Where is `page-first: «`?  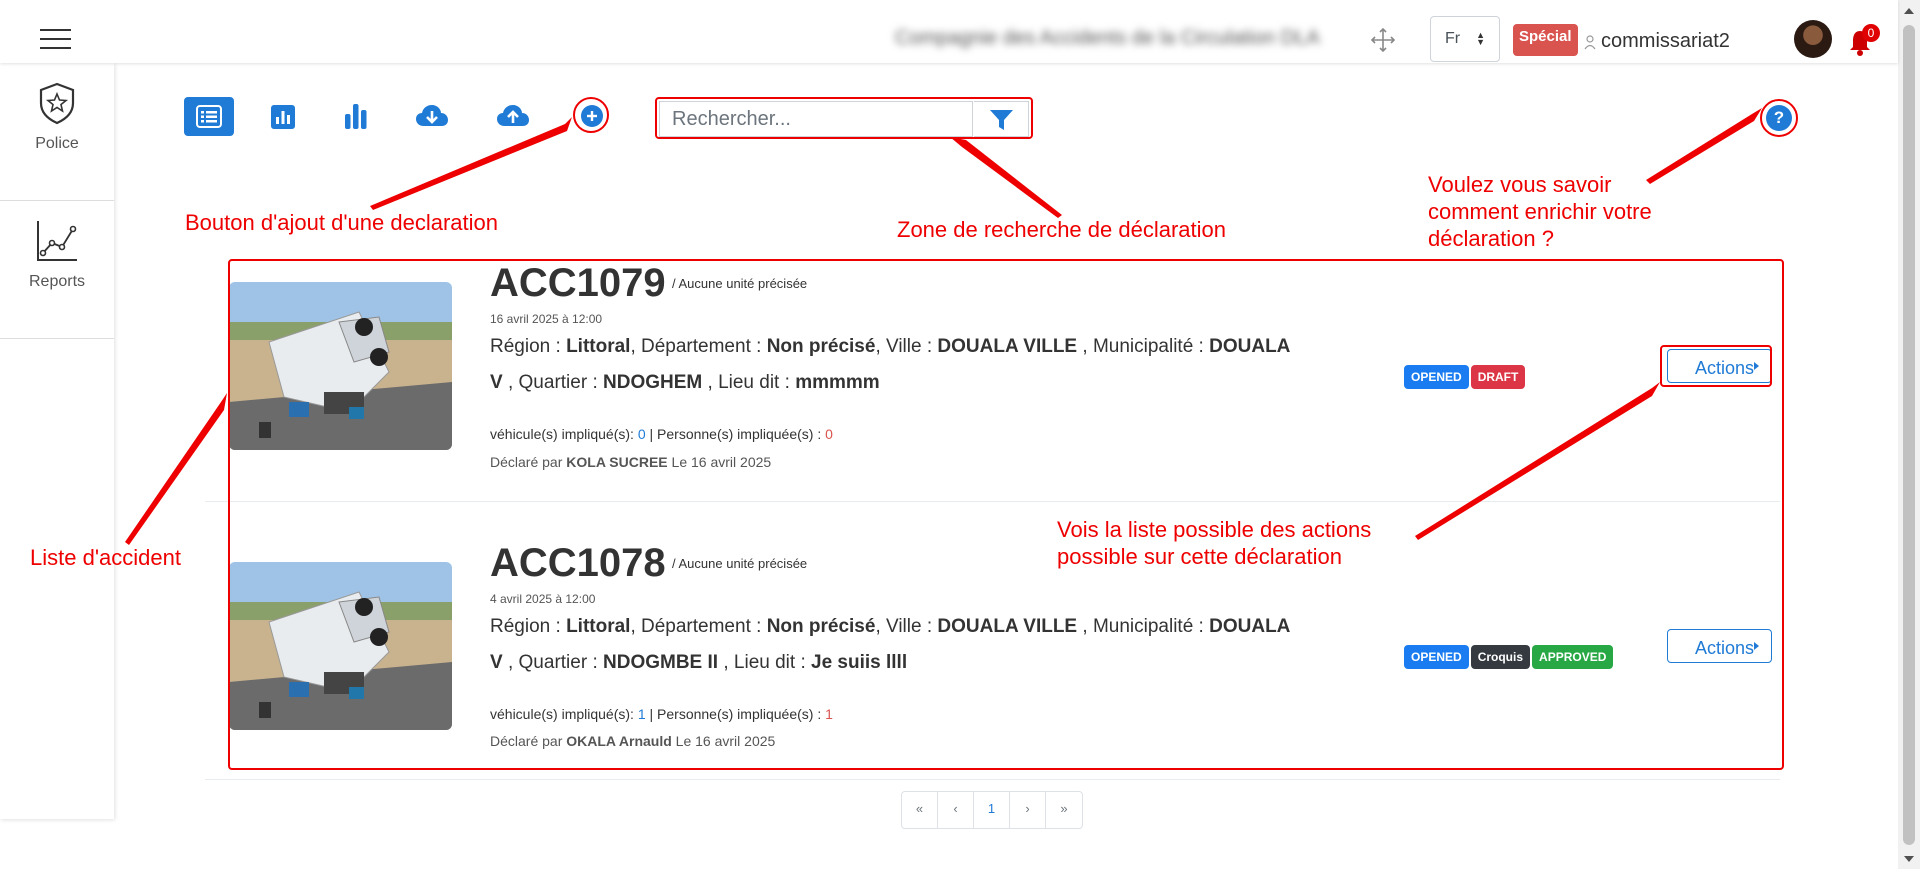 page-first: « is located at coordinates (920, 810).